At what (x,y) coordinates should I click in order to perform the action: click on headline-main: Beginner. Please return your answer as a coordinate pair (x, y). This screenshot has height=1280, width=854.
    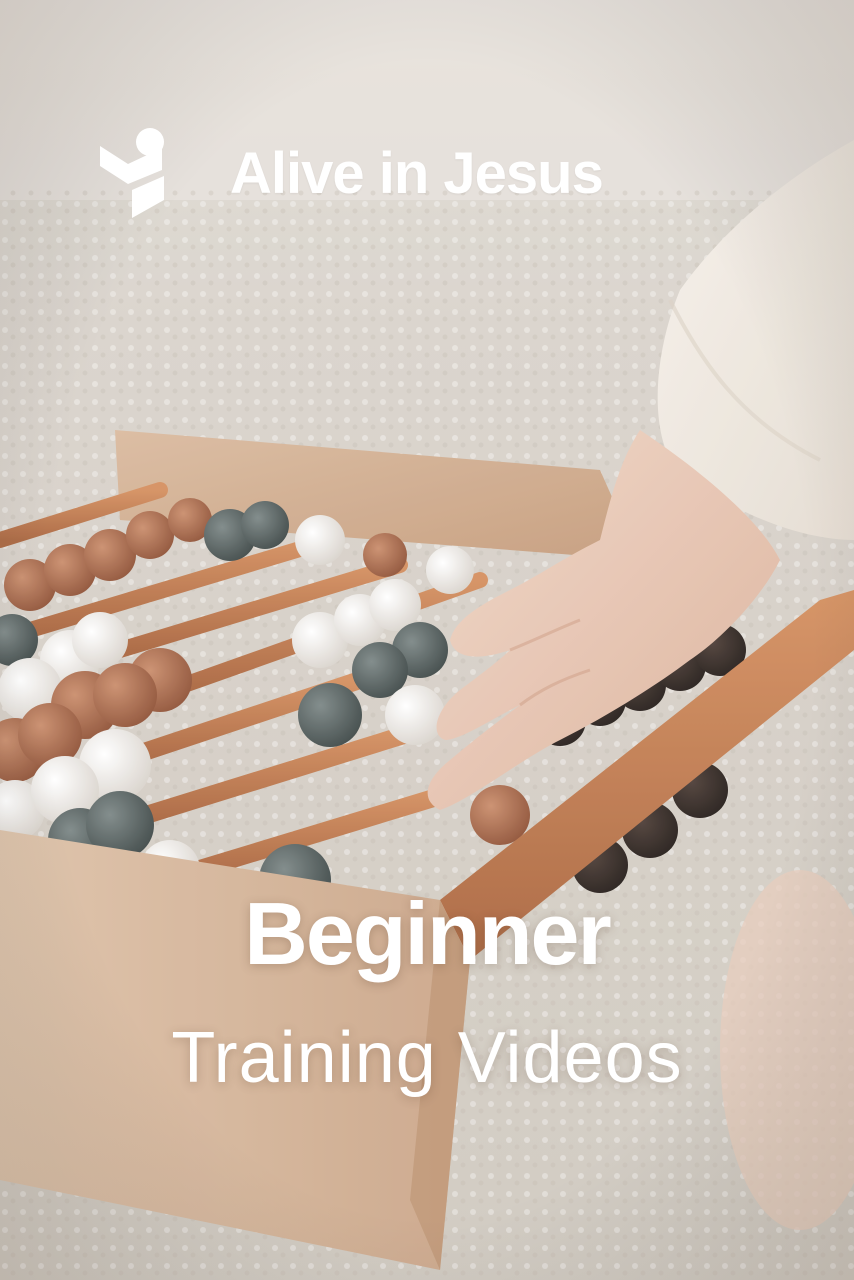
    Looking at the image, I should click on (427, 933).